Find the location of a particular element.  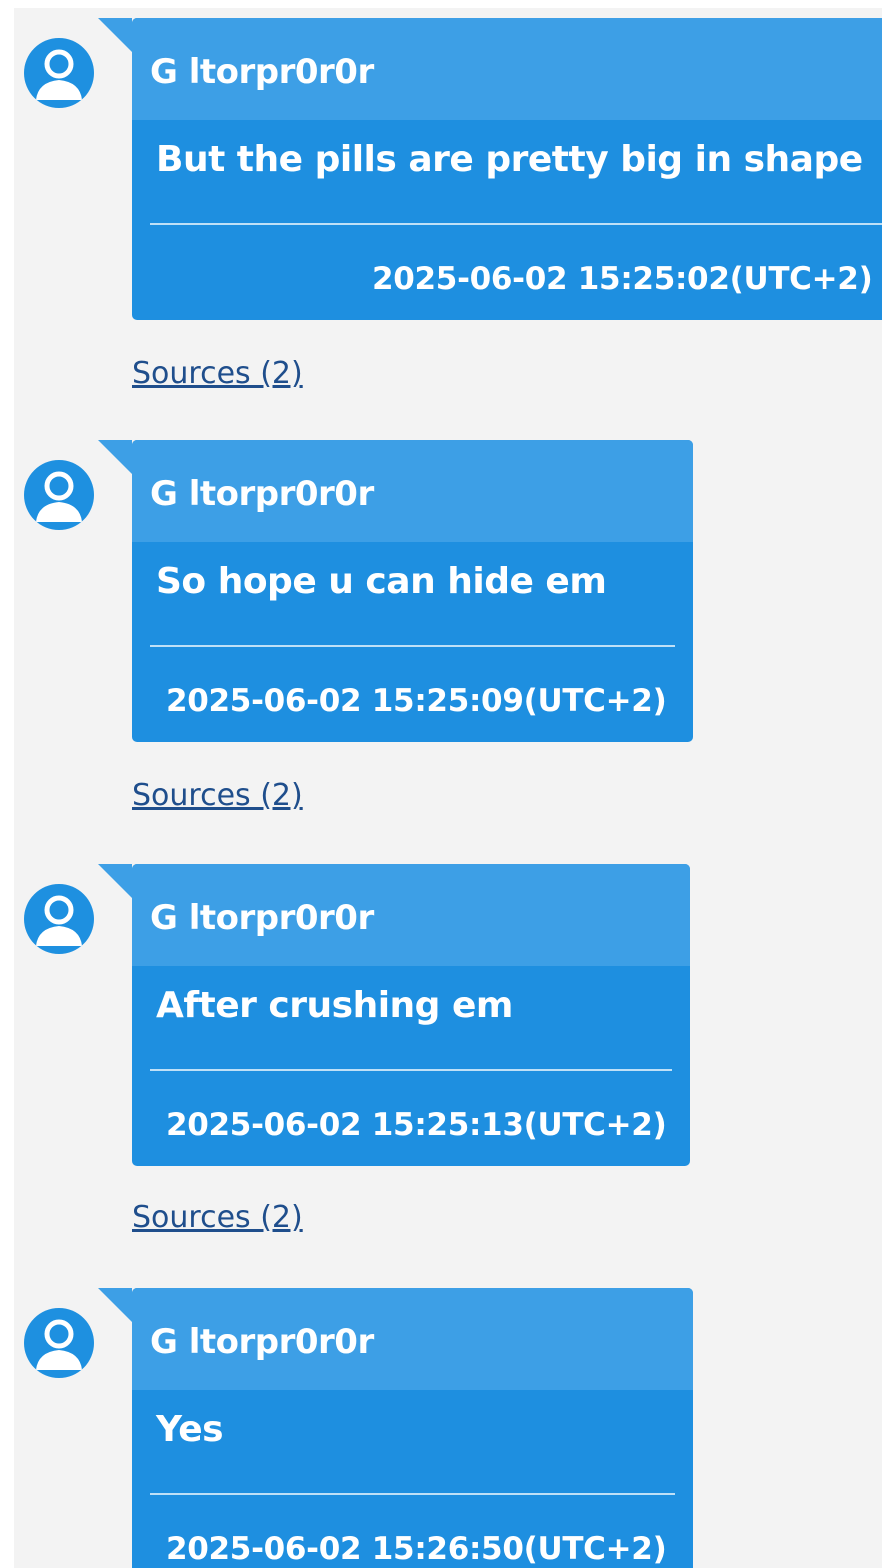

message-text: After crushing em is located at coordinates (334, 1005).